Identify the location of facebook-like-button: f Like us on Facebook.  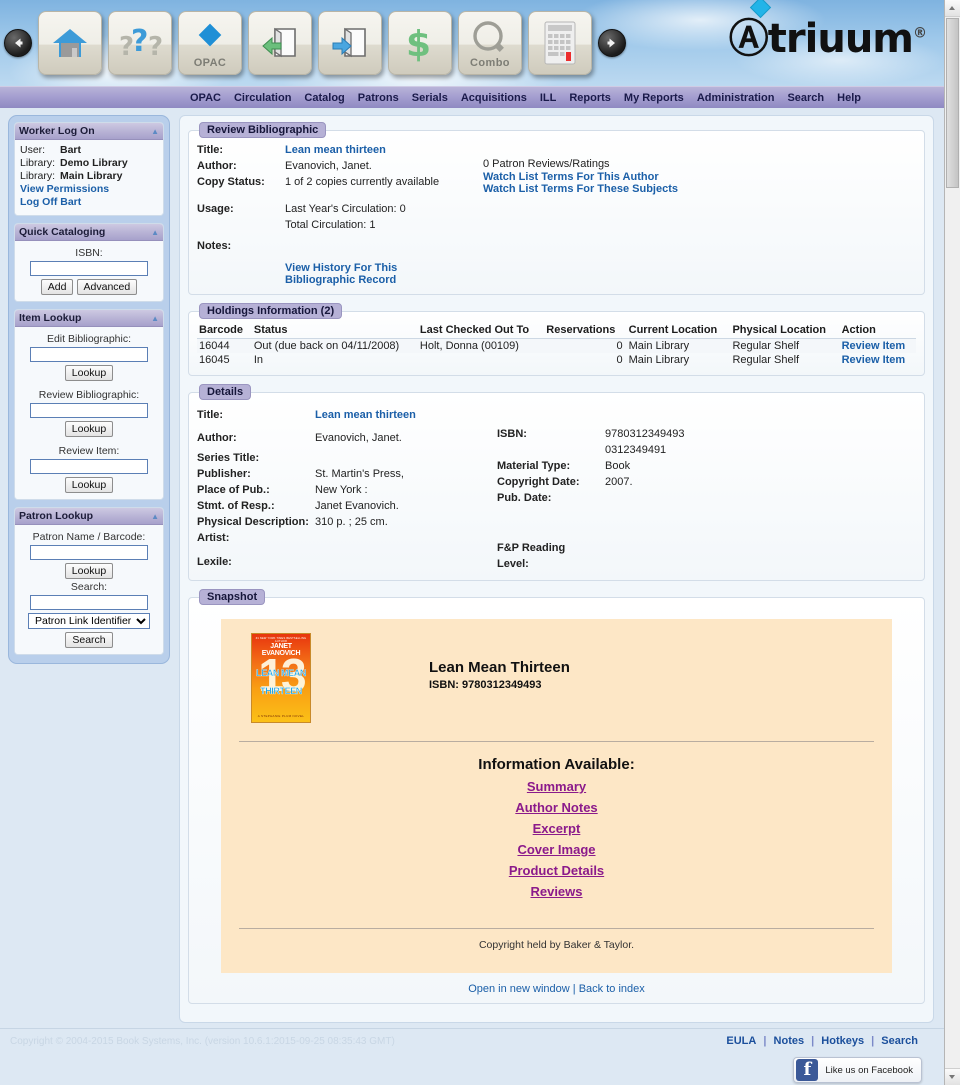
(857, 1070).